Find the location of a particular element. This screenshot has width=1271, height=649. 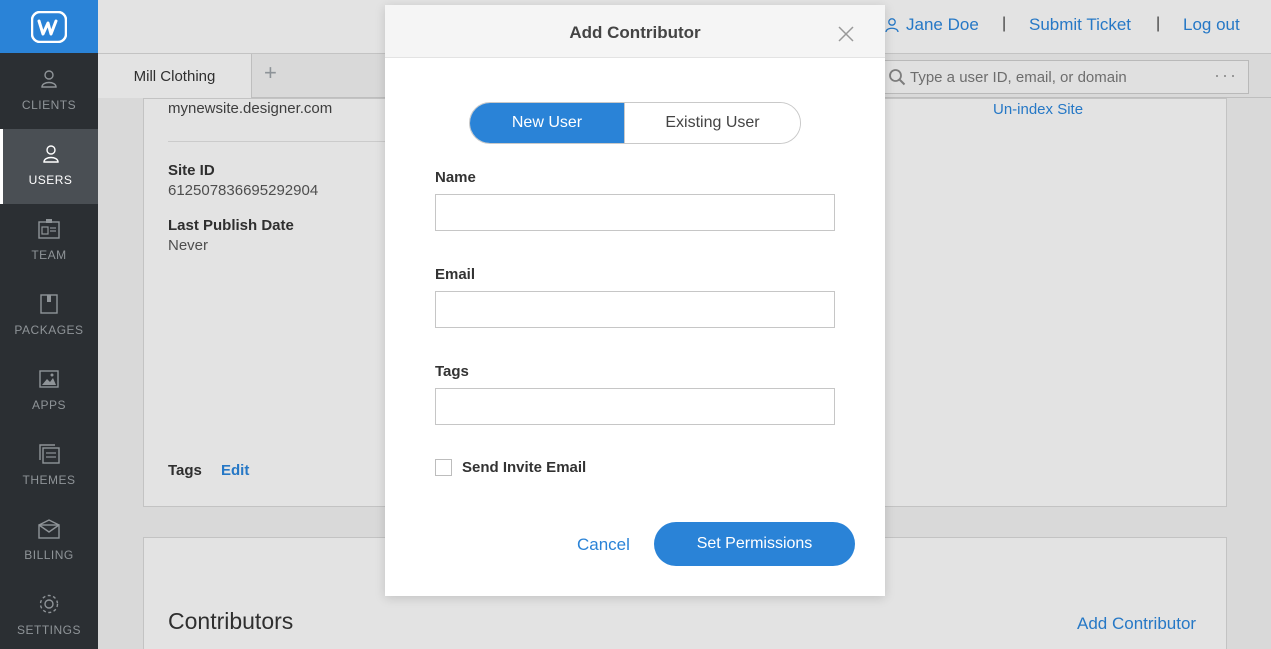

tags-field is located at coordinates (635, 406).